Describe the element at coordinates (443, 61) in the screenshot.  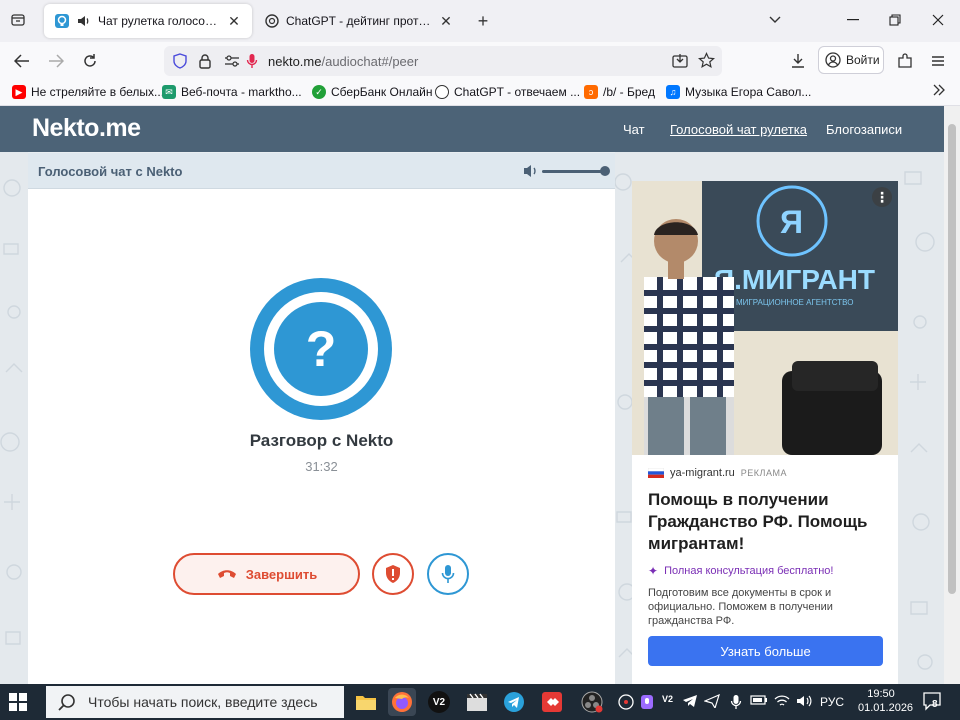
I see `address-bar: nekto.me/audiochat#/peer` at that location.